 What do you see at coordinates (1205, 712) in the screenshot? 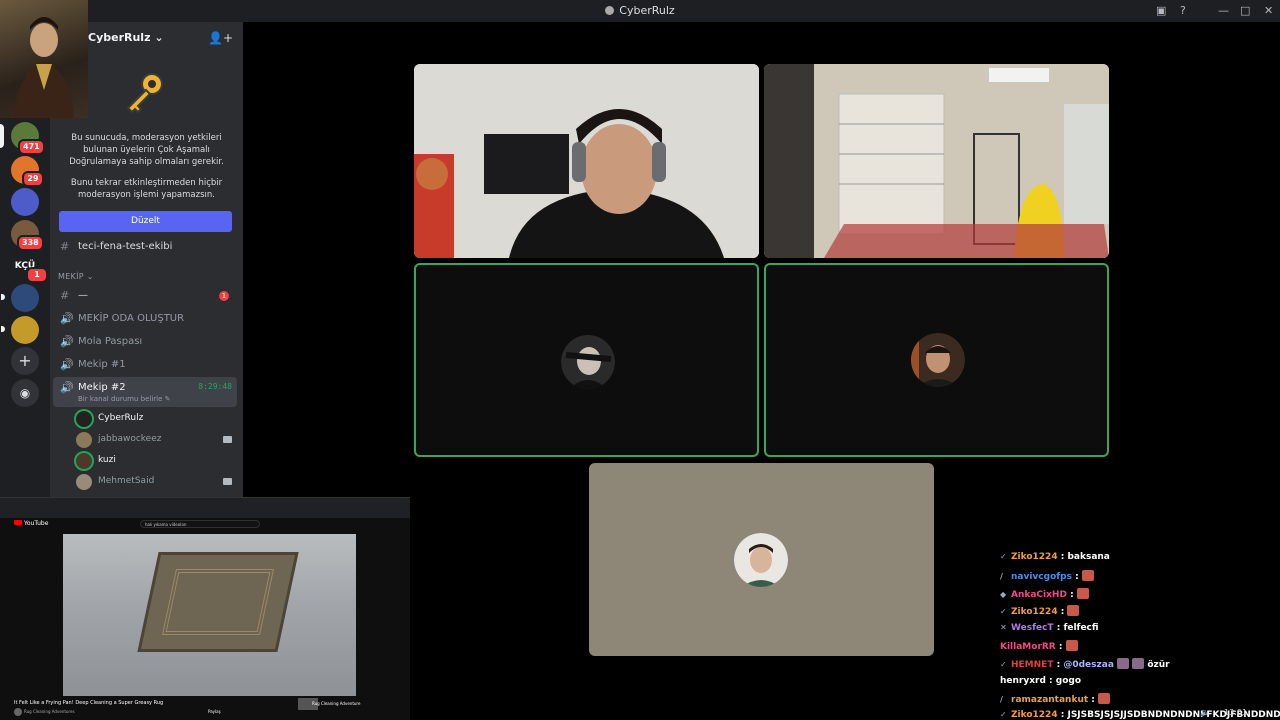
I see `volume-icon: 🔈` at bounding box center [1205, 712].